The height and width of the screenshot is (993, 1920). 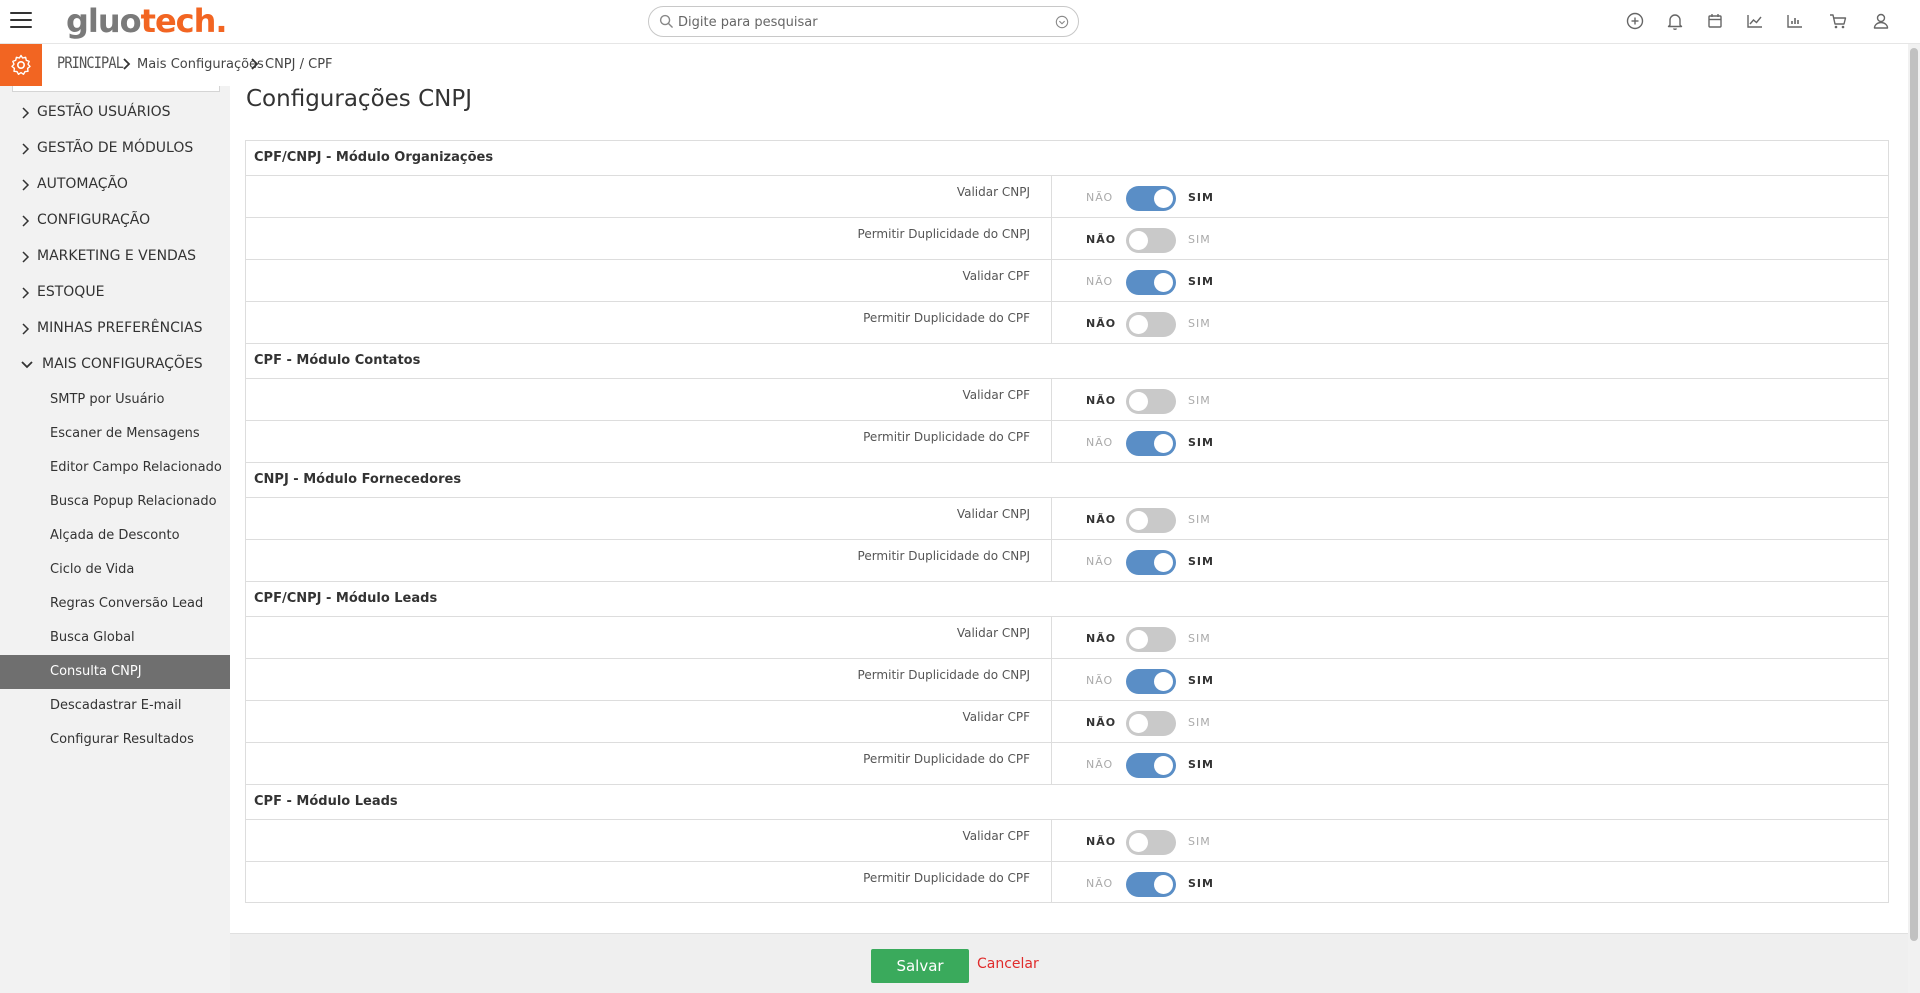 What do you see at coordinates (337, 360) in the screenshot?
I see `section-title: CPF - Módulo Contatos` at bounding box center [337, 360].